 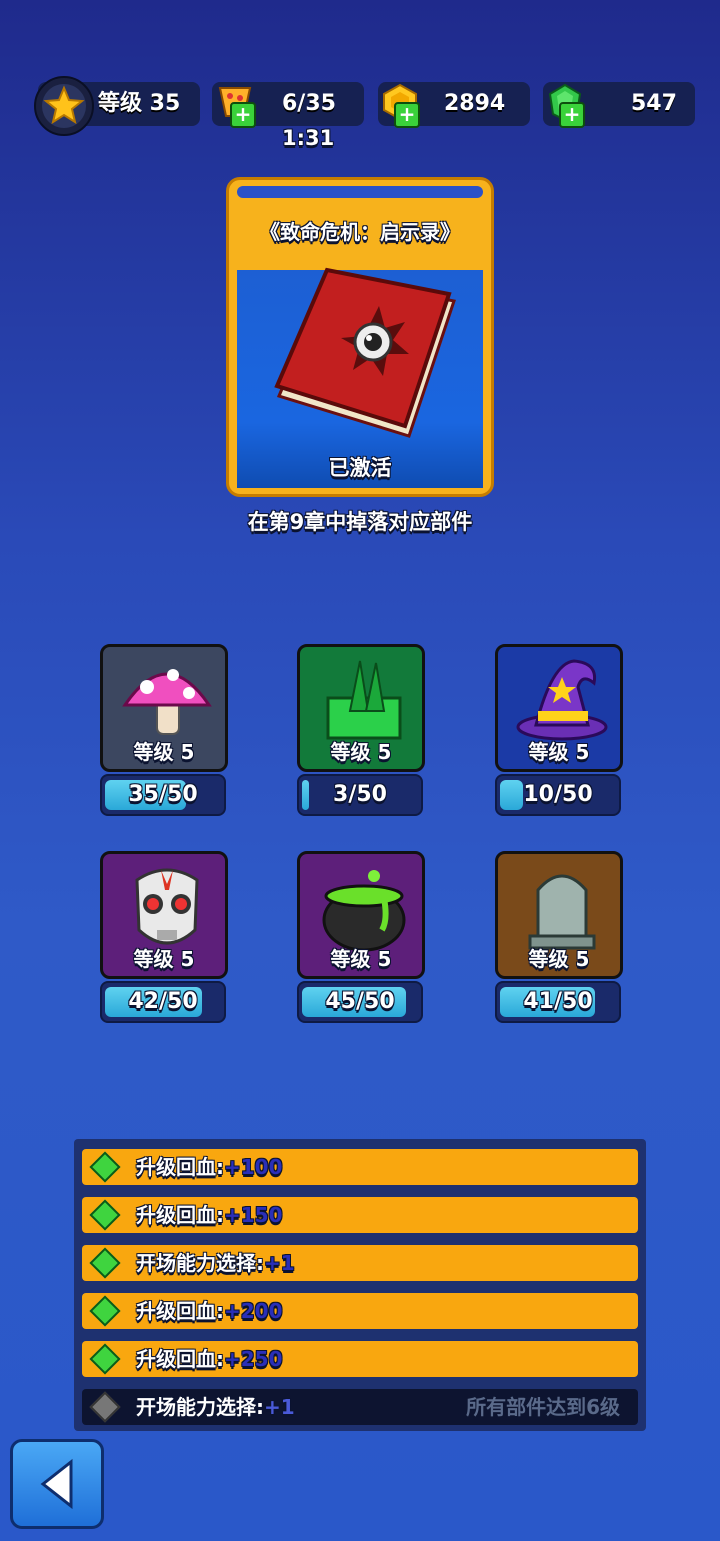 I want to click on reward-label: 升级回血:+200, so click(x=209, y=1311).